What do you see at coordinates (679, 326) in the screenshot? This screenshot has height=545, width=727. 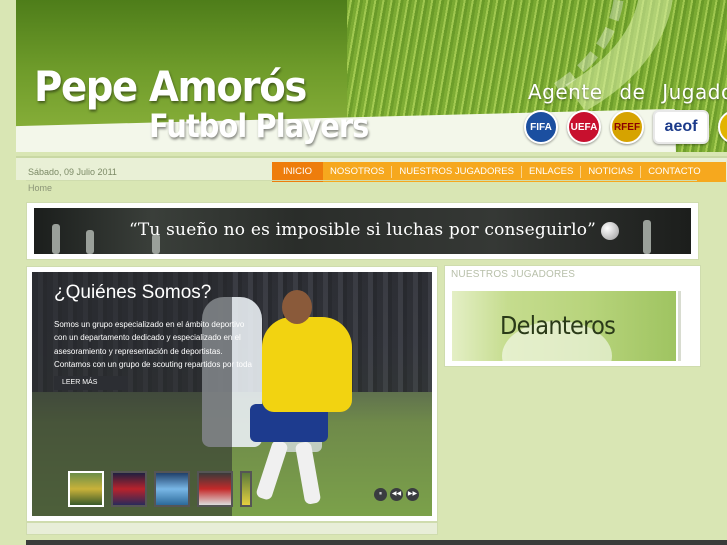 I see `panel-scrollbar` at bounding box center [679, 326].